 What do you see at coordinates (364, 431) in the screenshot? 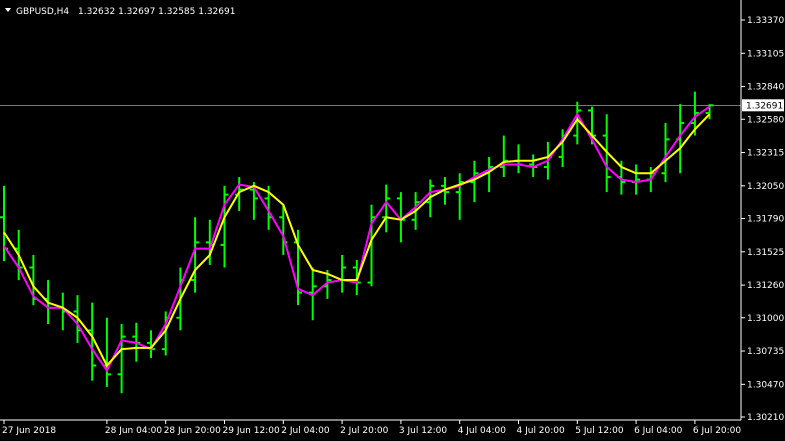
I see `time-tick-label: 2 Jul 20:00` at bounding box center [364, 431].